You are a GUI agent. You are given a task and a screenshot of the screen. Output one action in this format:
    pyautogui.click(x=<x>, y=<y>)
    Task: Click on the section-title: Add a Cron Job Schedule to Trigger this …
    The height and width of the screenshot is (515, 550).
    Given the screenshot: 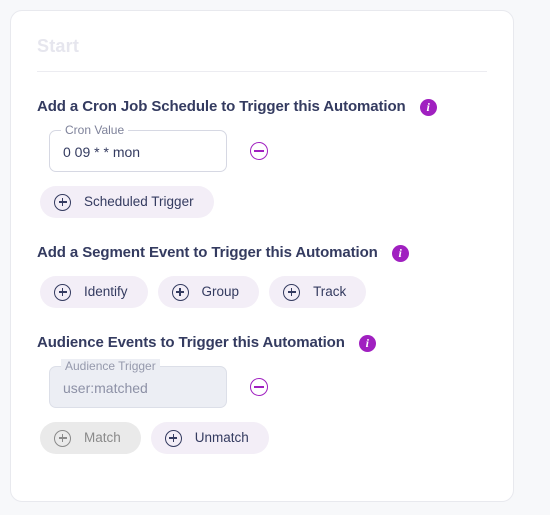 What is the action you would take?
    pyautogui.click(x=221, y=106)
    